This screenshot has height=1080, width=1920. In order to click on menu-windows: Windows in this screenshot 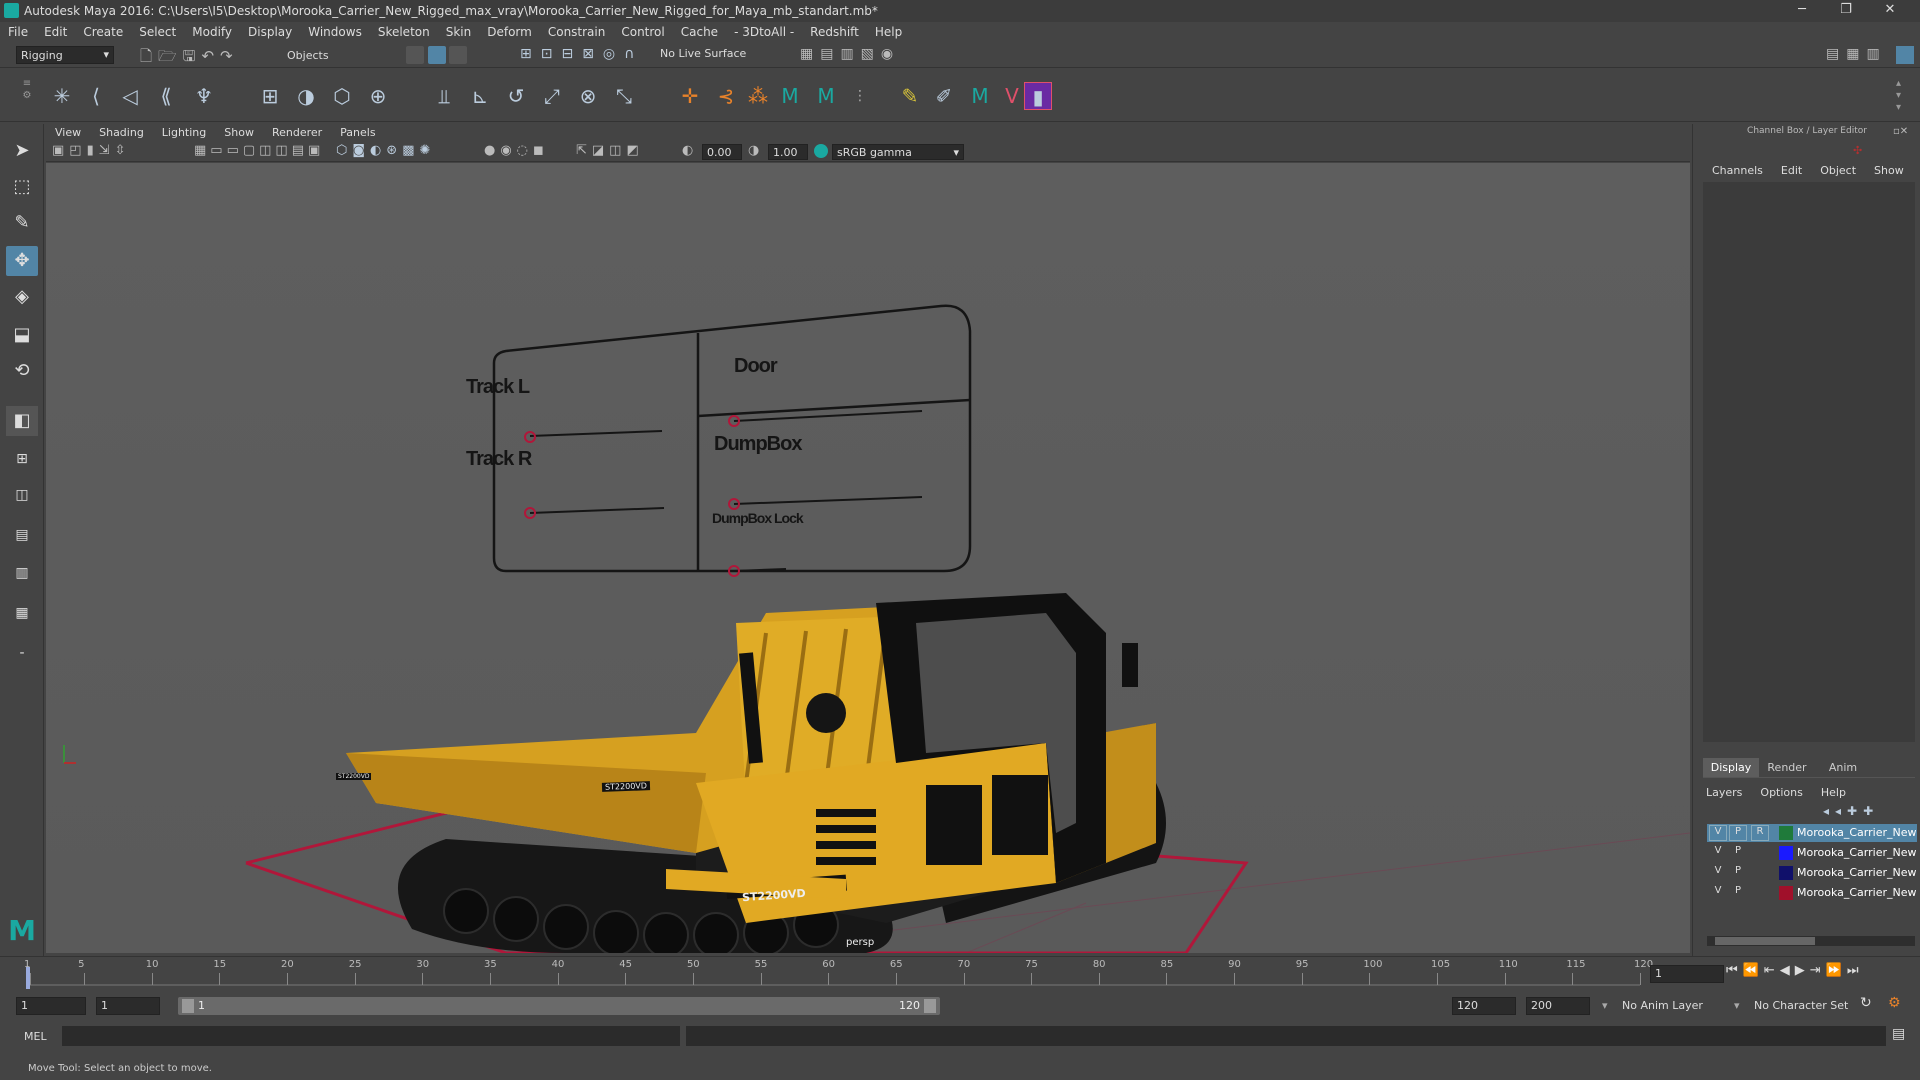, I will do `click(335, 30)`.